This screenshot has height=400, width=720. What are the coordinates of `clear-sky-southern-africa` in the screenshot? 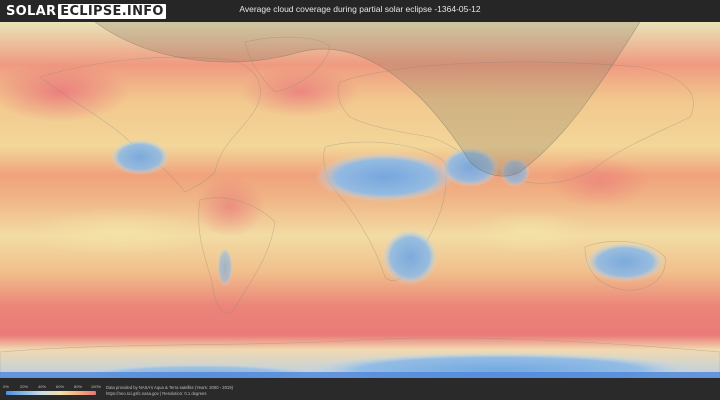 It's located at (410, 257).